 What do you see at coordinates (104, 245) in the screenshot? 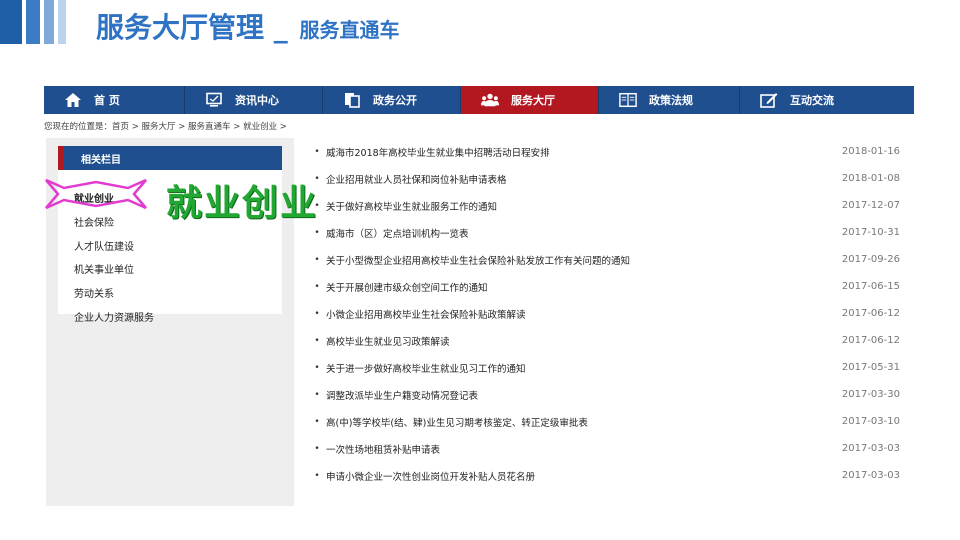
I see `sidebar-item-talent: 人才队伍建设` at bounding box center [104, 245].